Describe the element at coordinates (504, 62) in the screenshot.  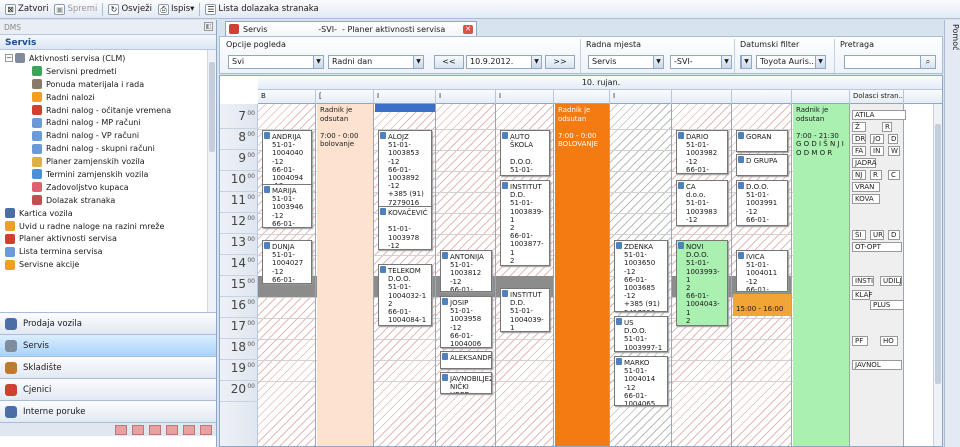
I see `date-picker: 10.9.2012. ▼` at that location.